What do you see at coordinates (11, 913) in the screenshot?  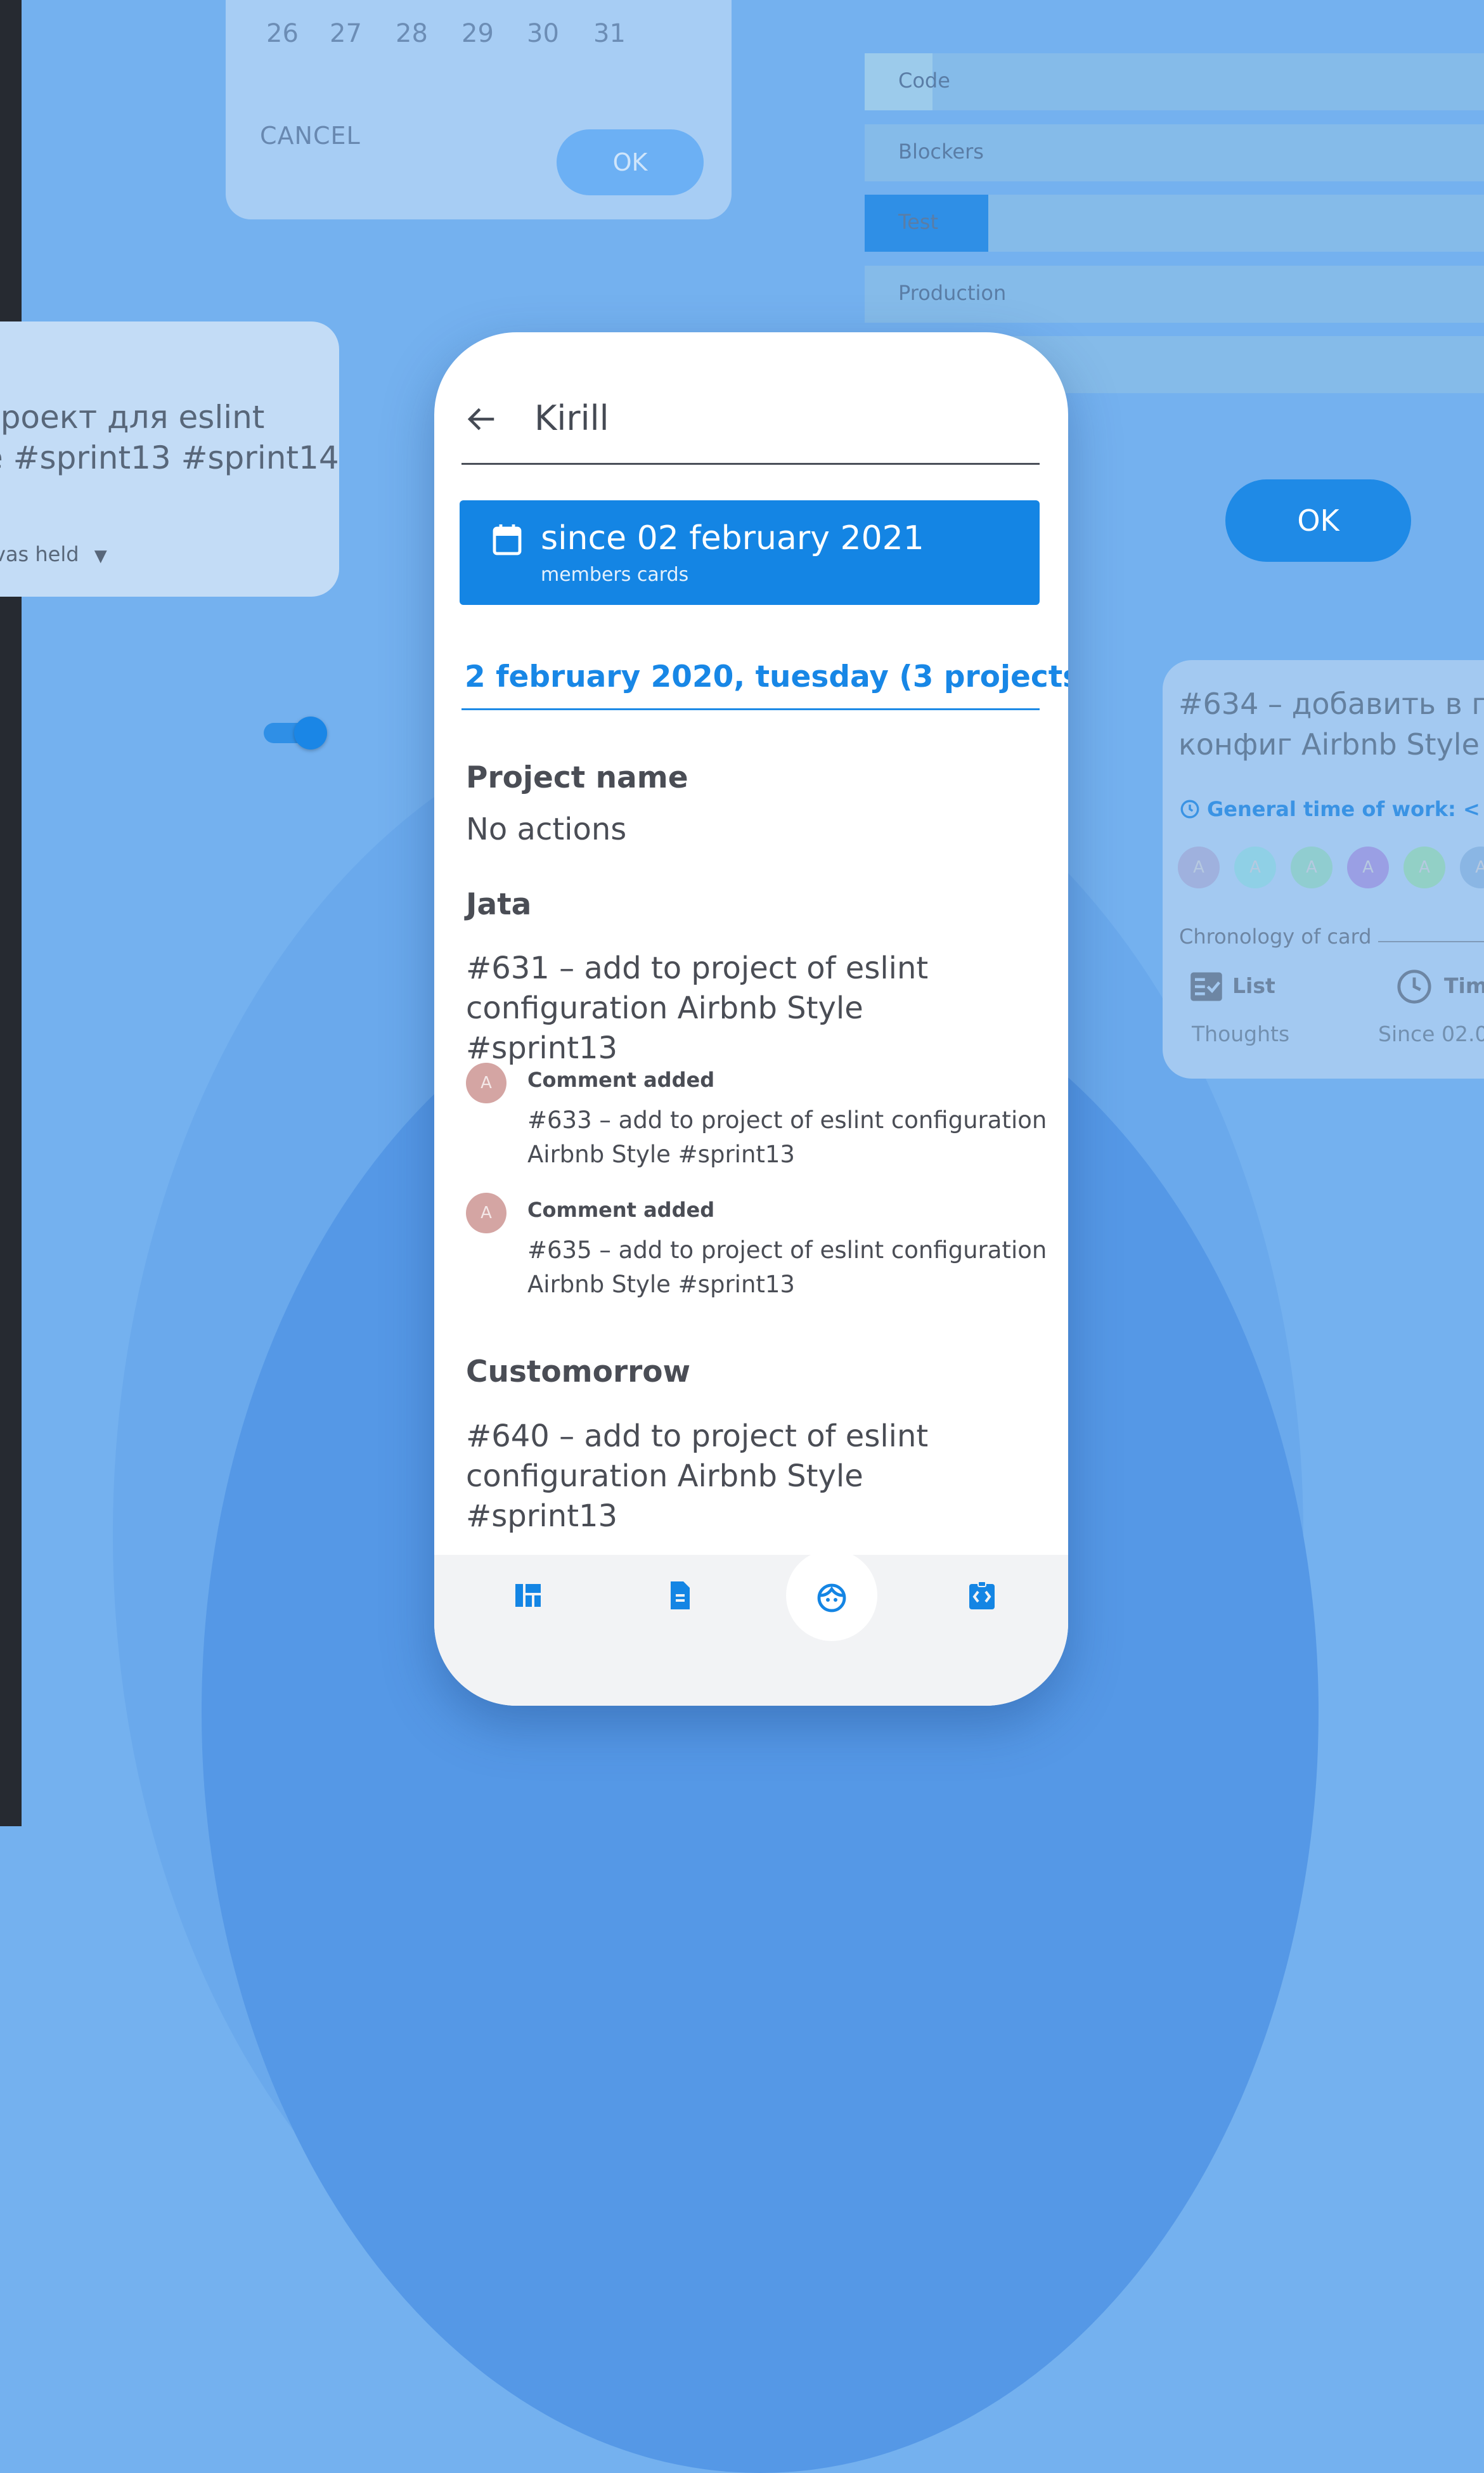 I see `left-edge-bar` at bounding box center [11, 913].